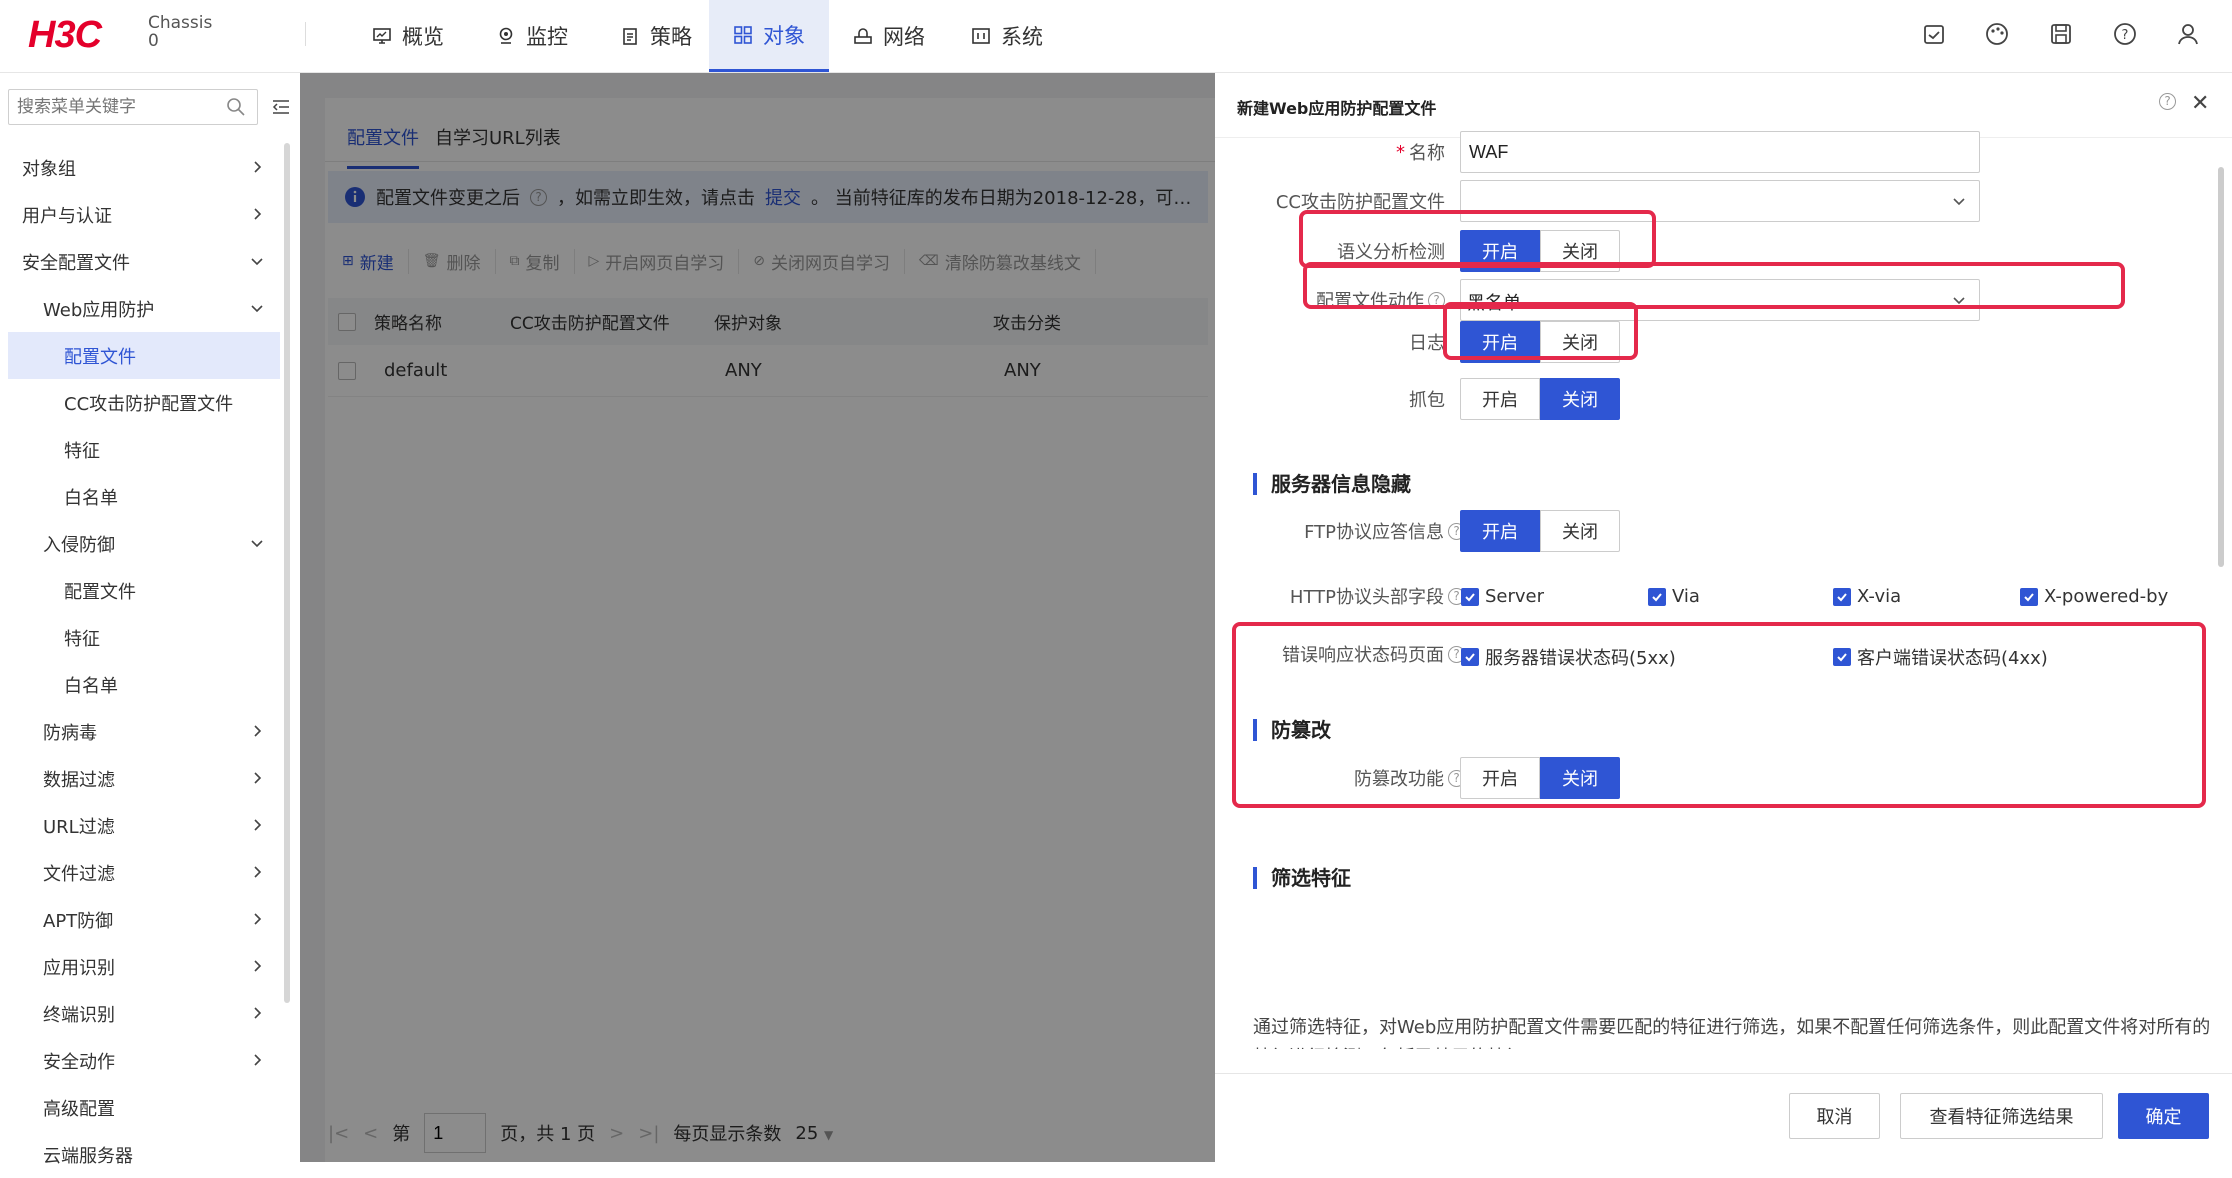  What do you see at coordinates (2200, 103) in the screenshot?
I see `close-icon: ✕` at bounding box center [2200, 103].